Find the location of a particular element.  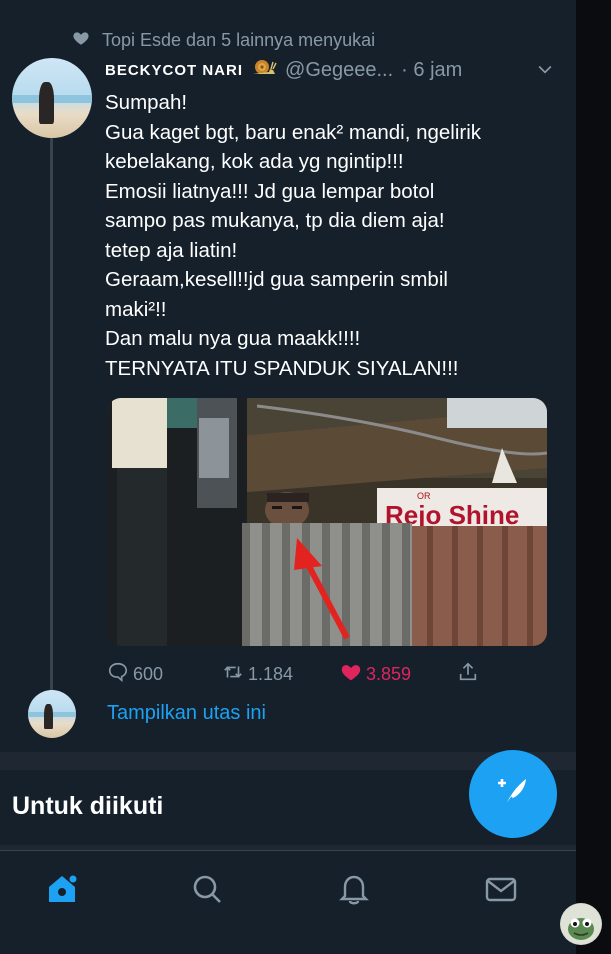

show-thread-link: Tampilkan utas ini is located at coordinates (186, 713).